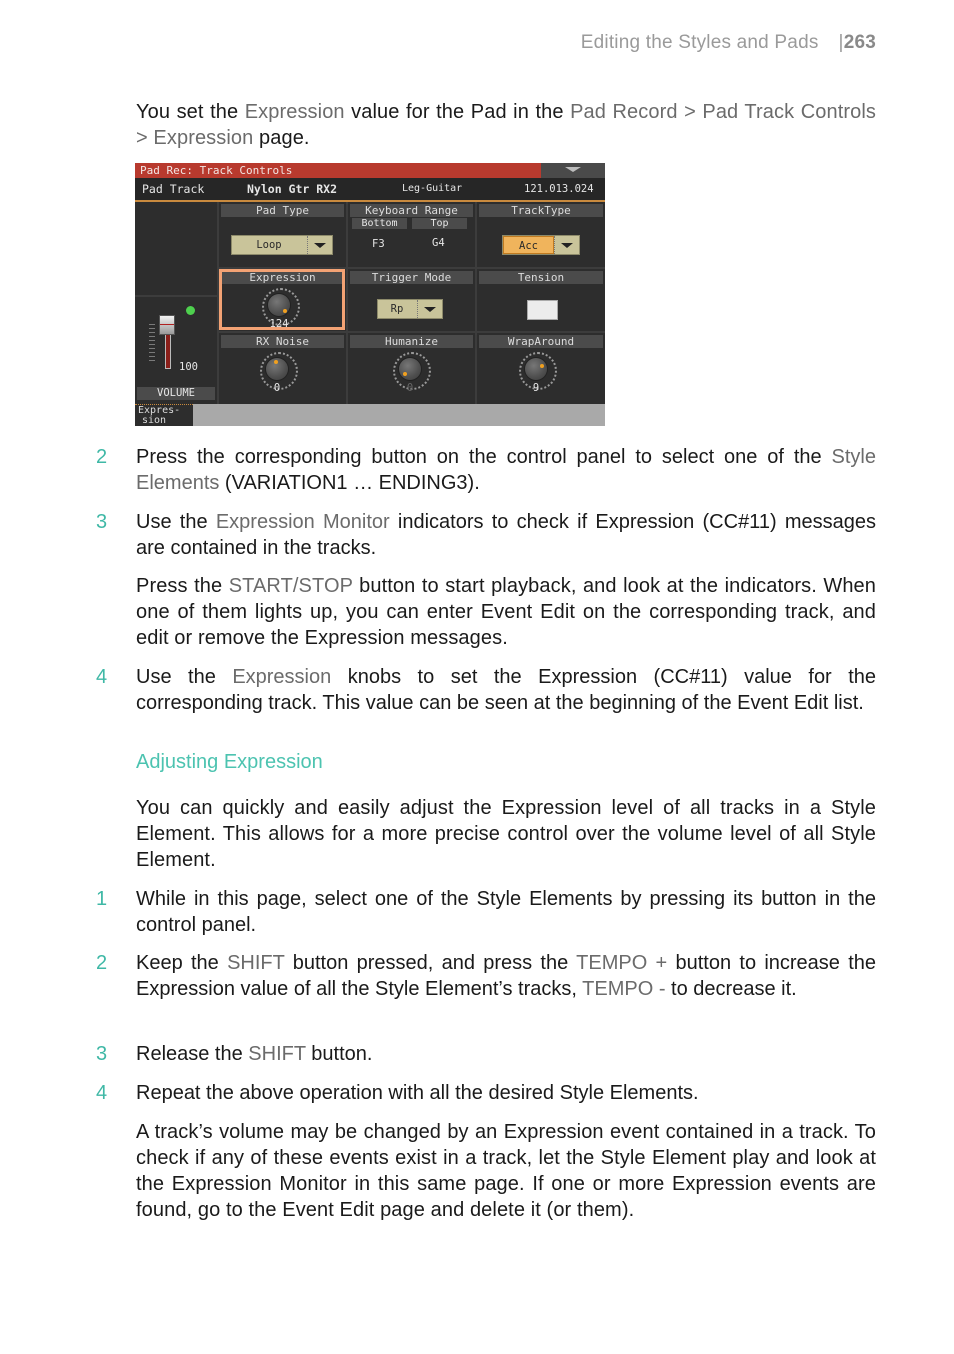 The image size is (954, 1354). I want to click on step-number: 1, so click(102, 899).